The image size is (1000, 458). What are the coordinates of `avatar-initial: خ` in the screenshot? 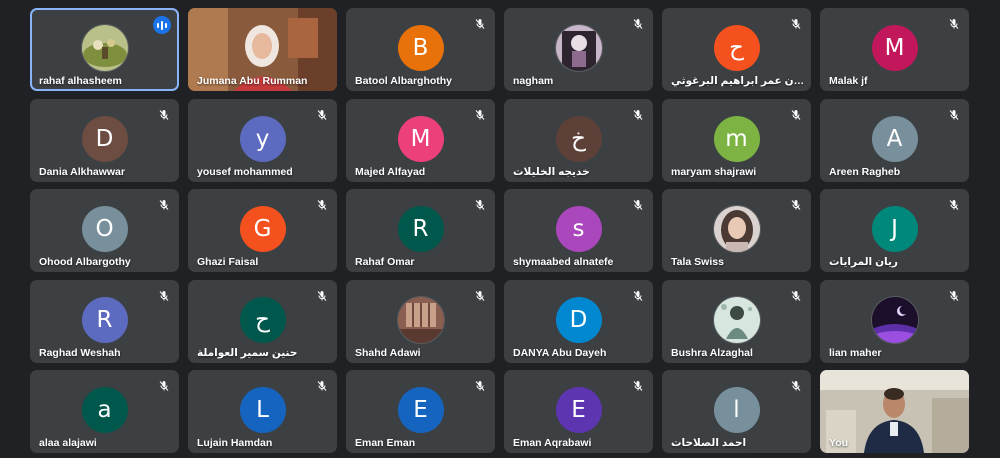 It's located at (578, 138).